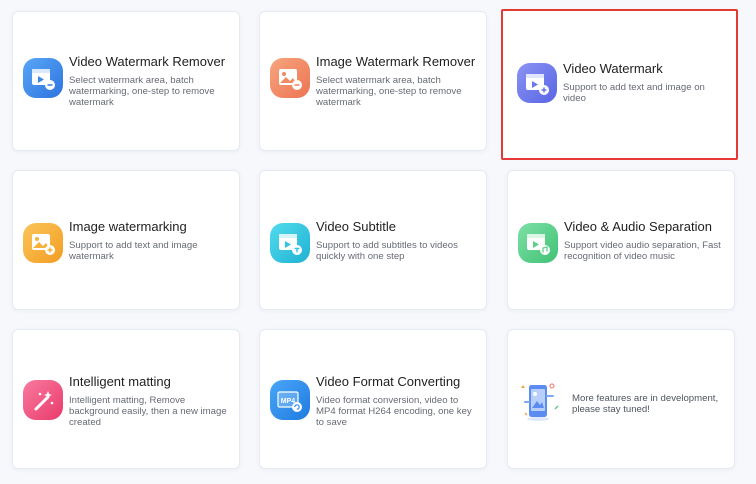  I want to click on video-watermark-remover-icon, so click(43, 78).